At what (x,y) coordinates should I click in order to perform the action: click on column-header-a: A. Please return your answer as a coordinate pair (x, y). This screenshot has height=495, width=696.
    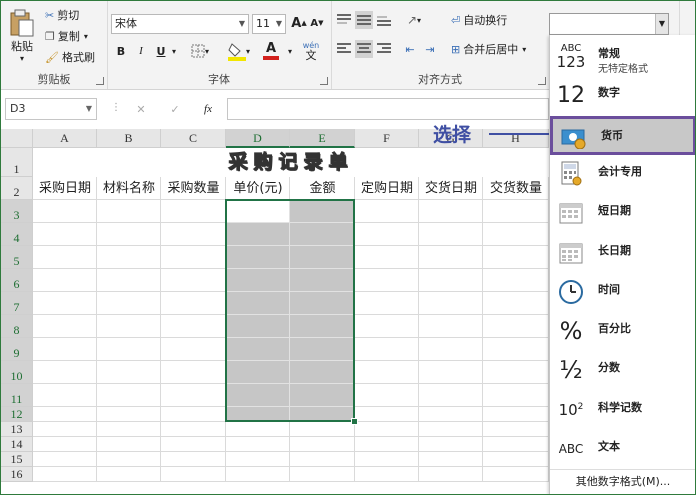
    Looking at the image, I should click on (65, 138).